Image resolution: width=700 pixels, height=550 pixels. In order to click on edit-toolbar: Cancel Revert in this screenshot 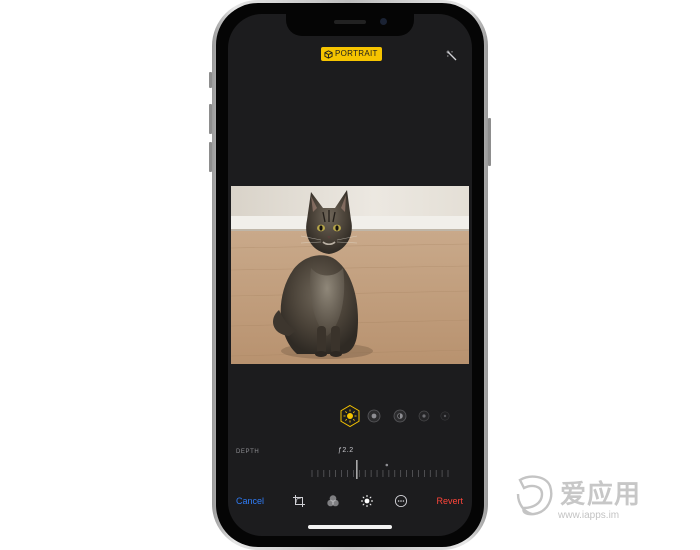, I will do `click(350, 502)`.